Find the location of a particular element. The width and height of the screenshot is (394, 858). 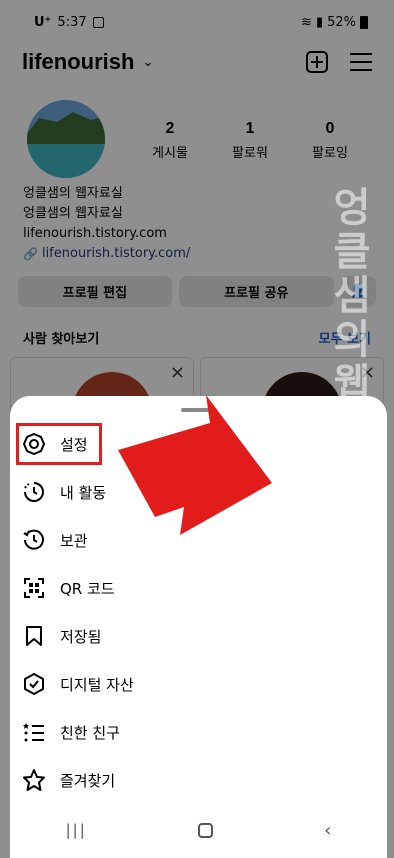

menu-item-label: QR 코드 is located at coordinates (87, 588).